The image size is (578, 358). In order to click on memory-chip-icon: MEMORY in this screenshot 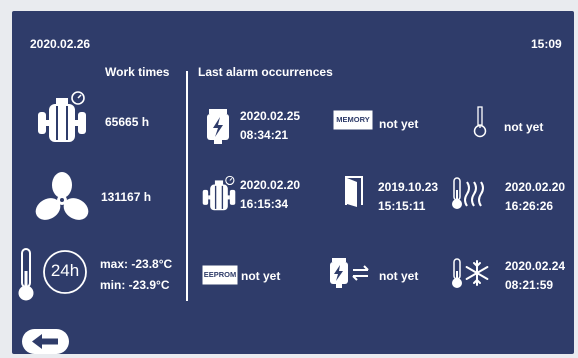, I will do `click(353, 120)`.